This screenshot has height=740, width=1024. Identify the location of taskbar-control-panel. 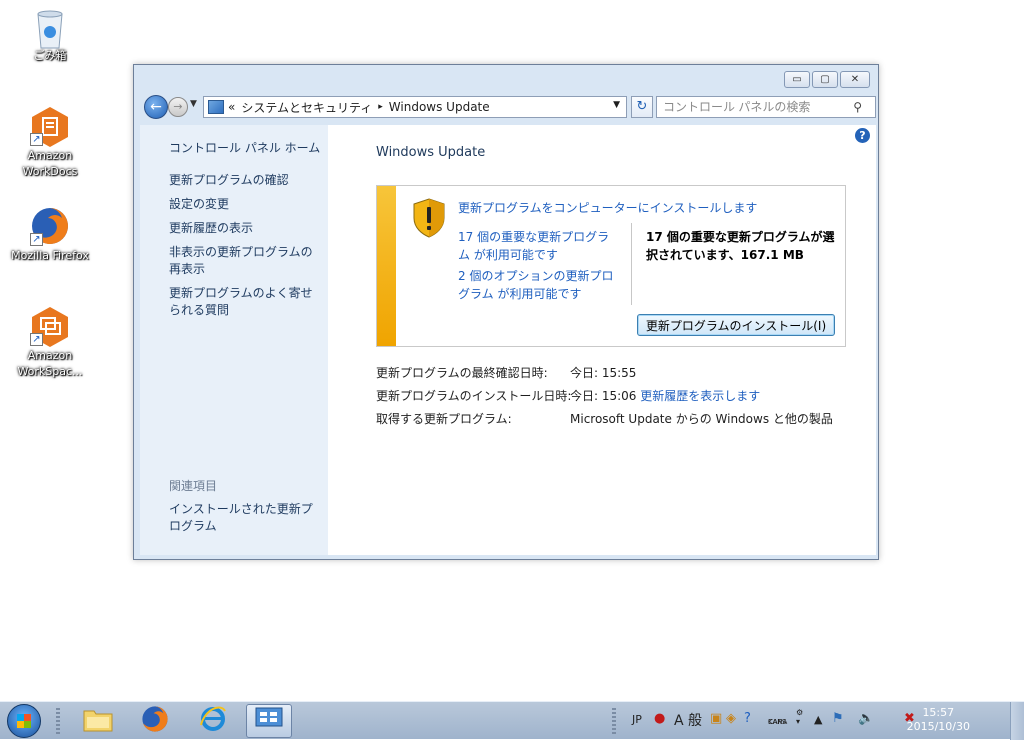
(269, 721).